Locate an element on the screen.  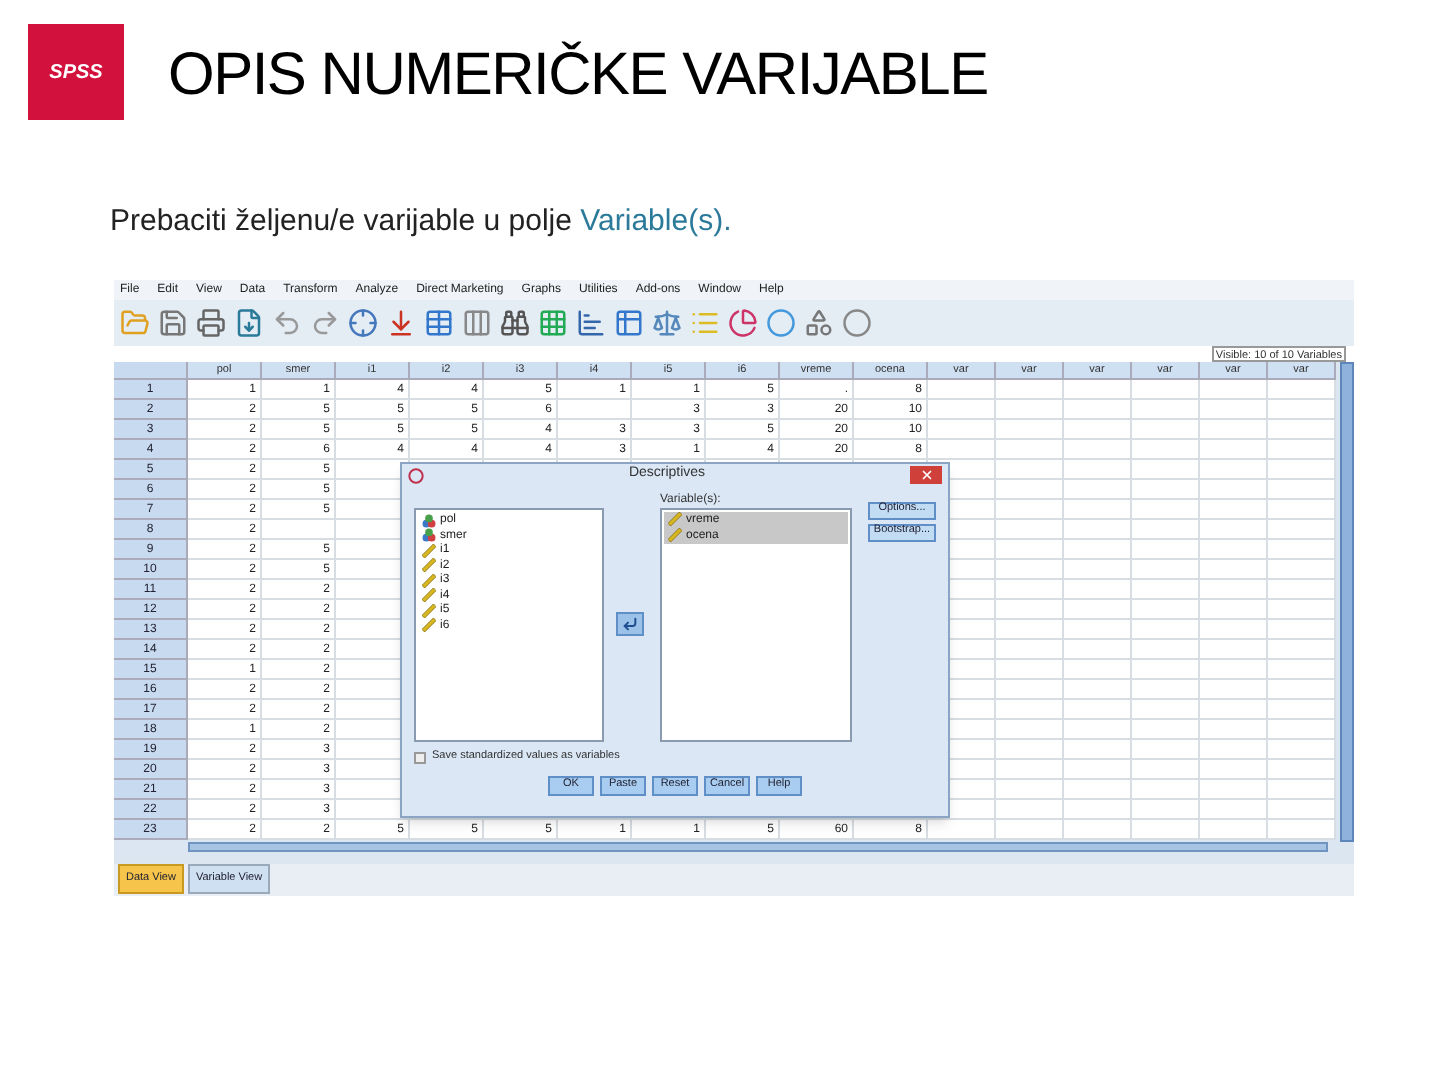
return-arrow-icon is located at coordinates (630, 624).